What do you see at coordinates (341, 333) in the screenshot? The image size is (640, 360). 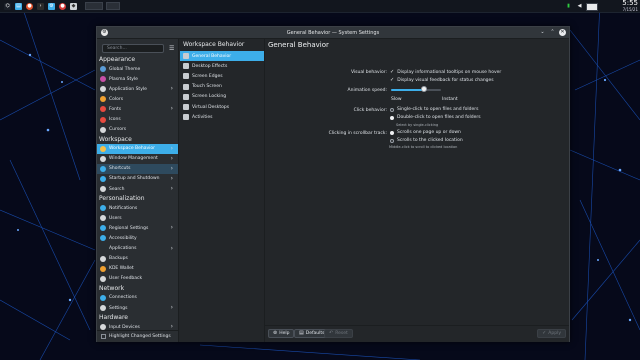 I see `reset-label: Reset` at bounding box center [341, 333].